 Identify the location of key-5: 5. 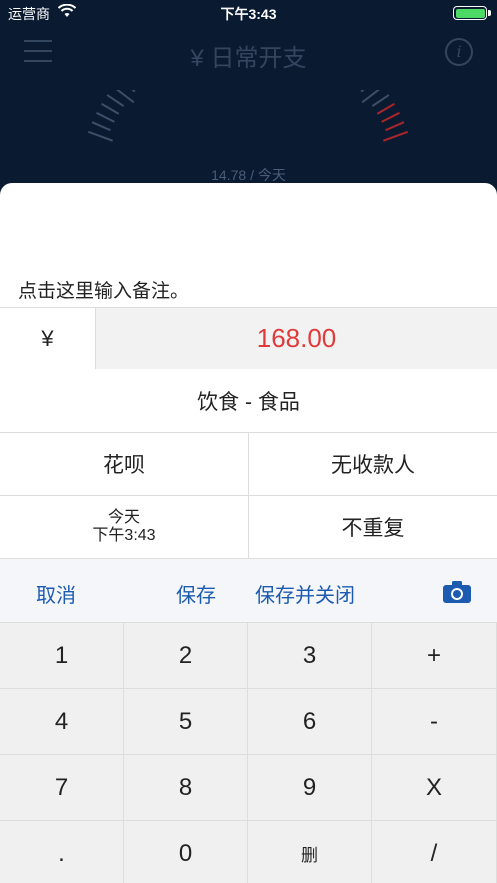
(186, 721).